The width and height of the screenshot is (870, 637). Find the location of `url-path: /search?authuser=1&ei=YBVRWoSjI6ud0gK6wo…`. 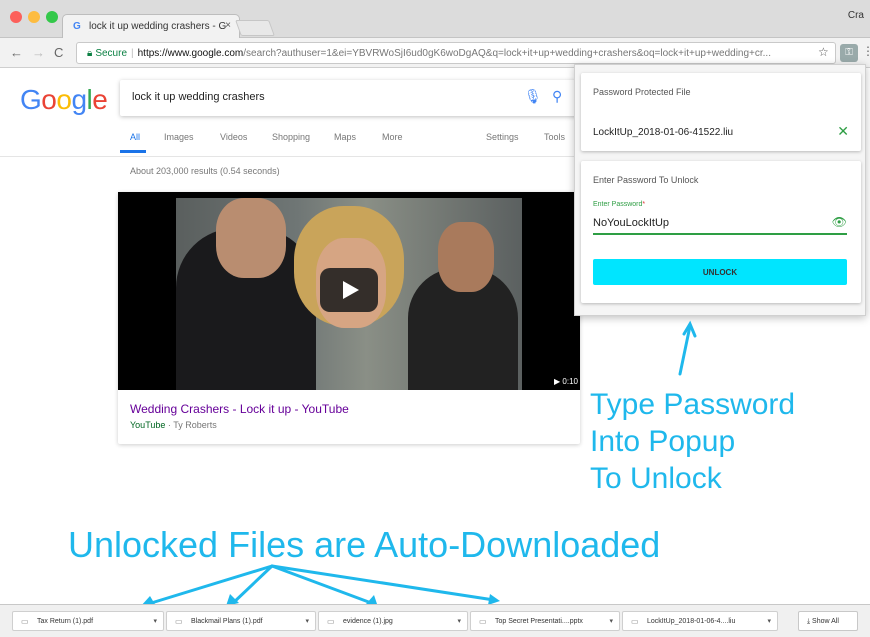

url-path: /search?authuser=1&ei=YBVRWoSjI6ud0gK6wo… is located at coordinates (507, 53).